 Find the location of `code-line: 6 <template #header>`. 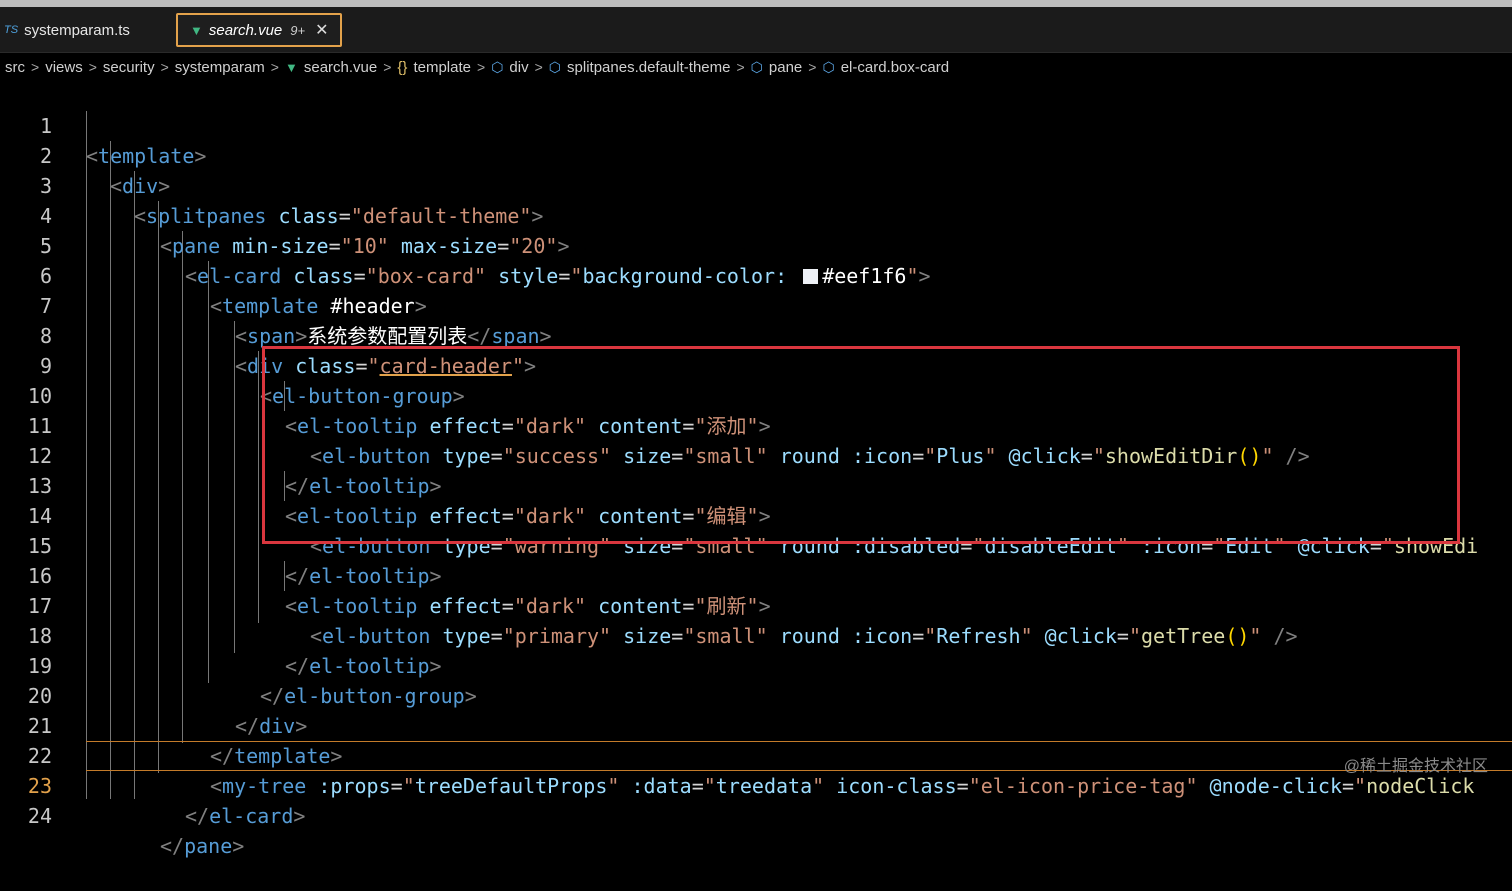

code-line: 6 <template #header> is located at coordinates (756, 274).